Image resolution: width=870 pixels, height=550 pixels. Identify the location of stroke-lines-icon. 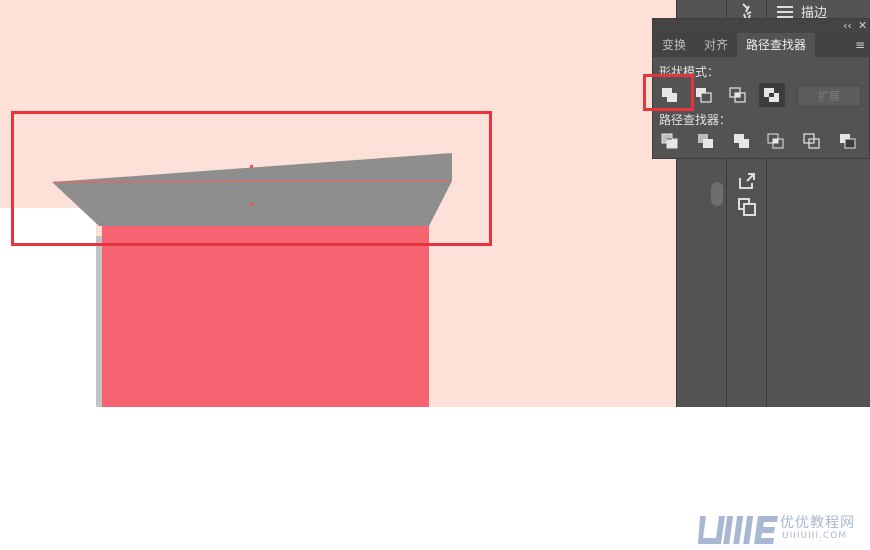
(785, 11).